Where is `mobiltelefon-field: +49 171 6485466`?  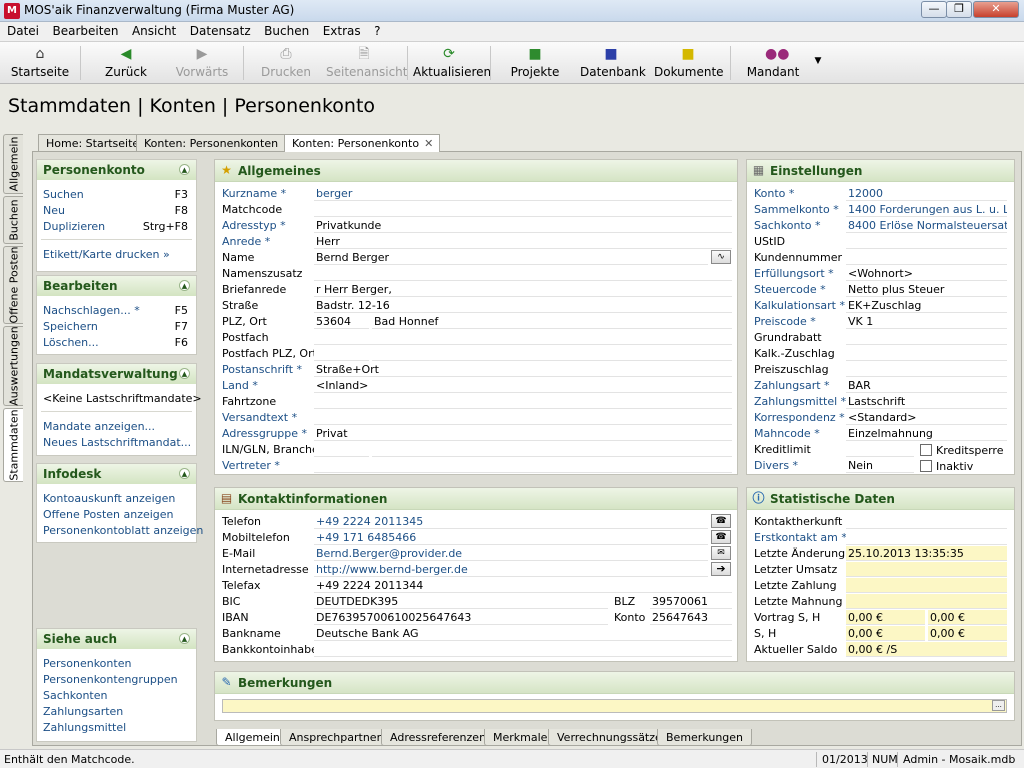
mobiltelefon-field: +49 171 6485466 is located at coordinates (511, 537).